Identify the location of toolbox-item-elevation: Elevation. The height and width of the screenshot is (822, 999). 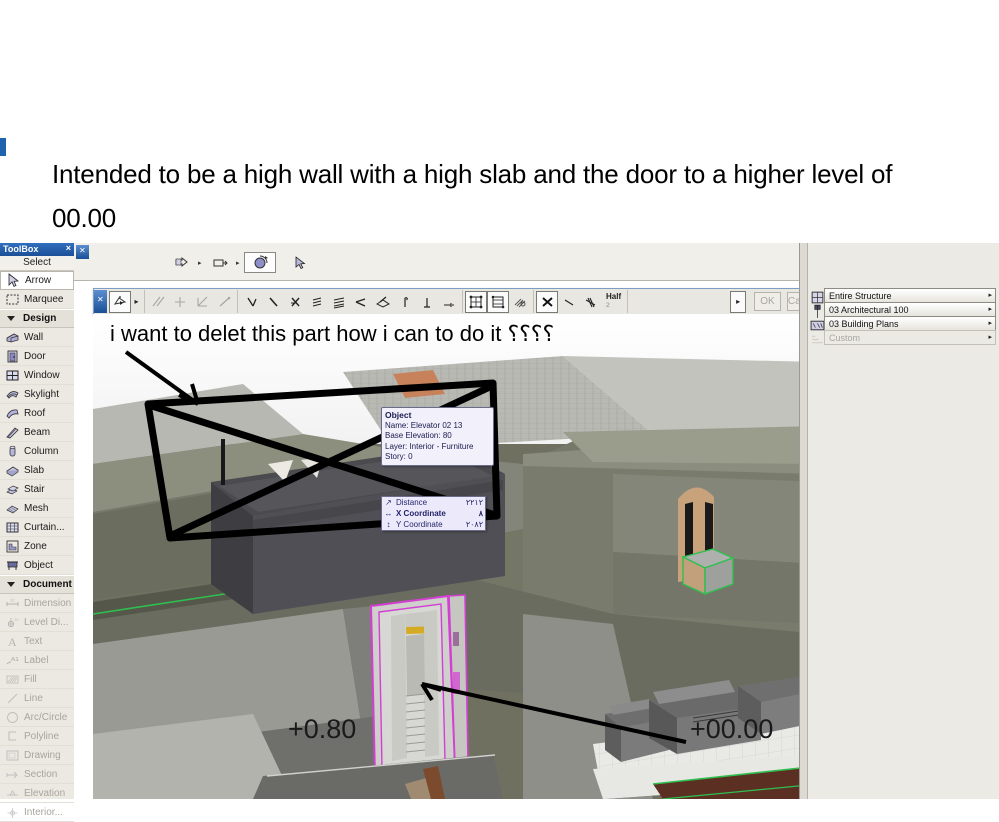
(37, 793).